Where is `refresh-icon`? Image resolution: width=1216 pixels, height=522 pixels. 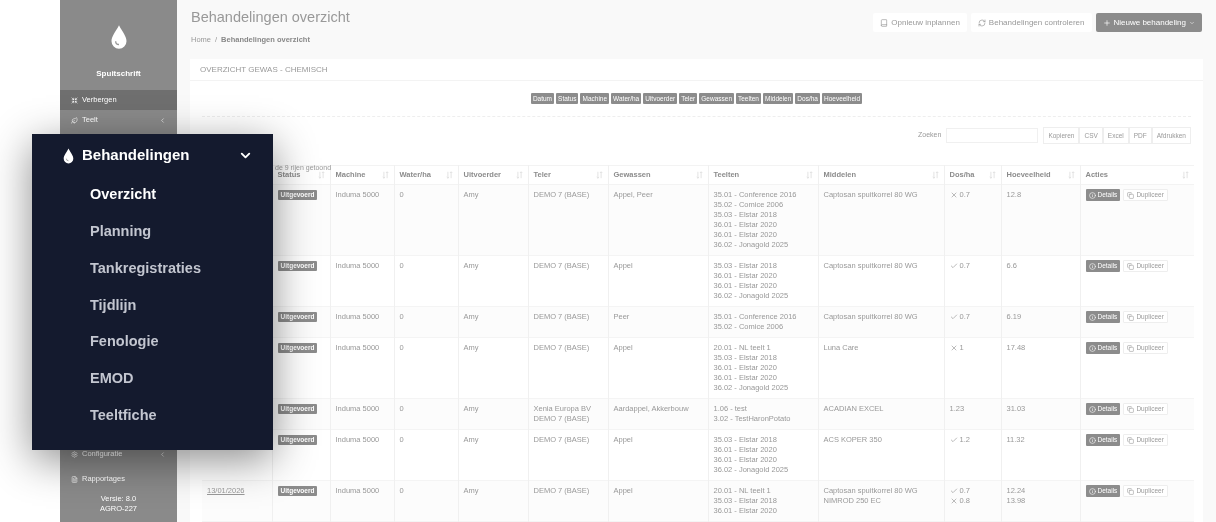
refresh-icon is located at coordinates (981, 22).